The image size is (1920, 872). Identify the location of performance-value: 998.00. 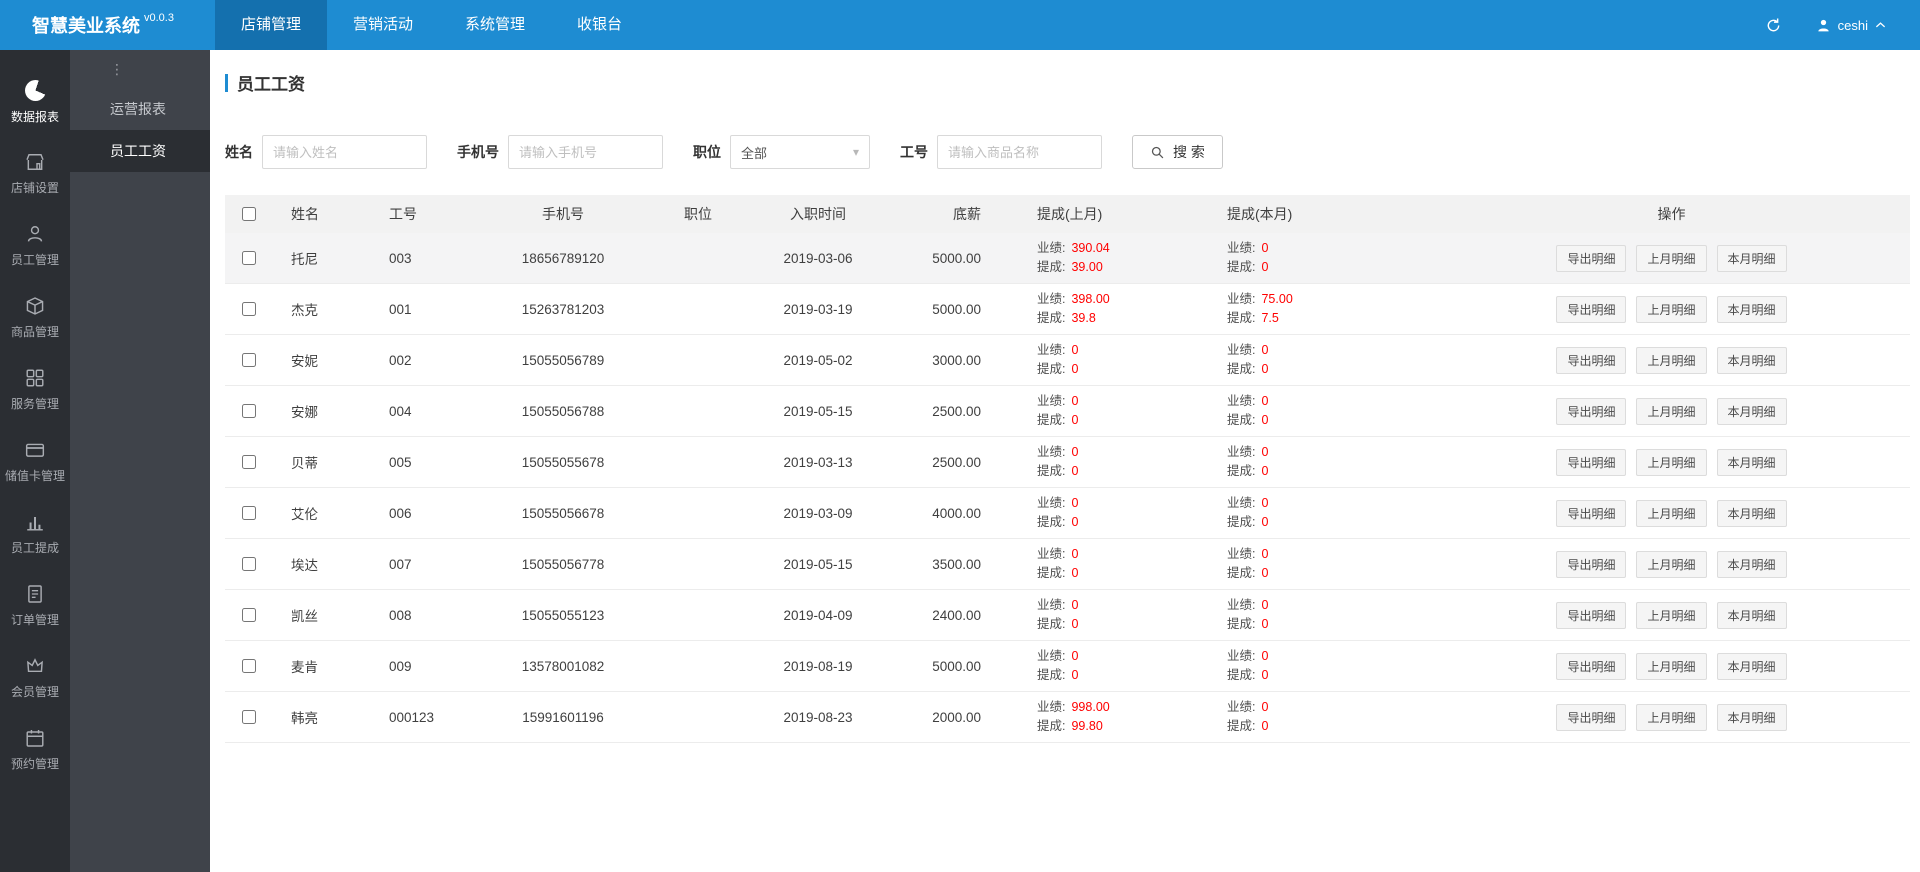
(1090, 707).